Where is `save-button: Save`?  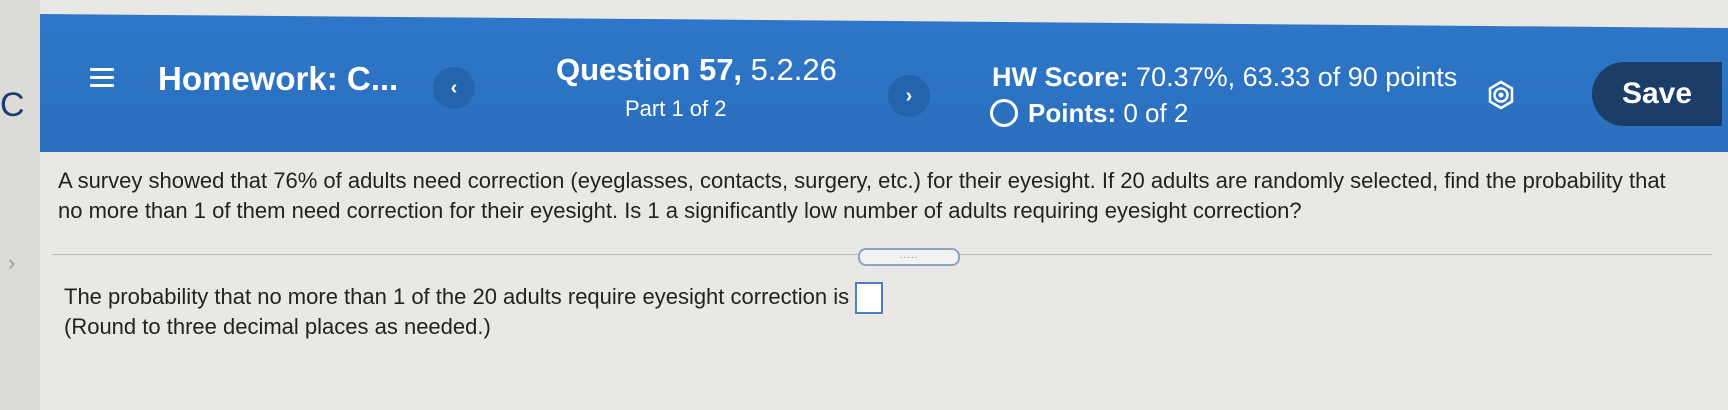 save-button: Save is located at coordinates (1657, 94).